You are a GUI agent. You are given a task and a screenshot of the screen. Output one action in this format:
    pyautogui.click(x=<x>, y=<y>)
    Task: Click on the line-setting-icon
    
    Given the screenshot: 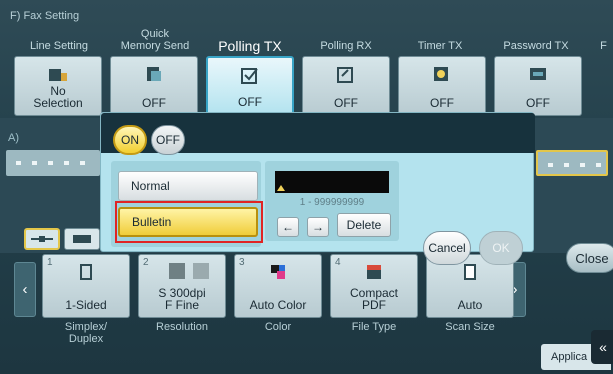 What is the action you would take?
    pyautogui.click(x=58, y=75)
    